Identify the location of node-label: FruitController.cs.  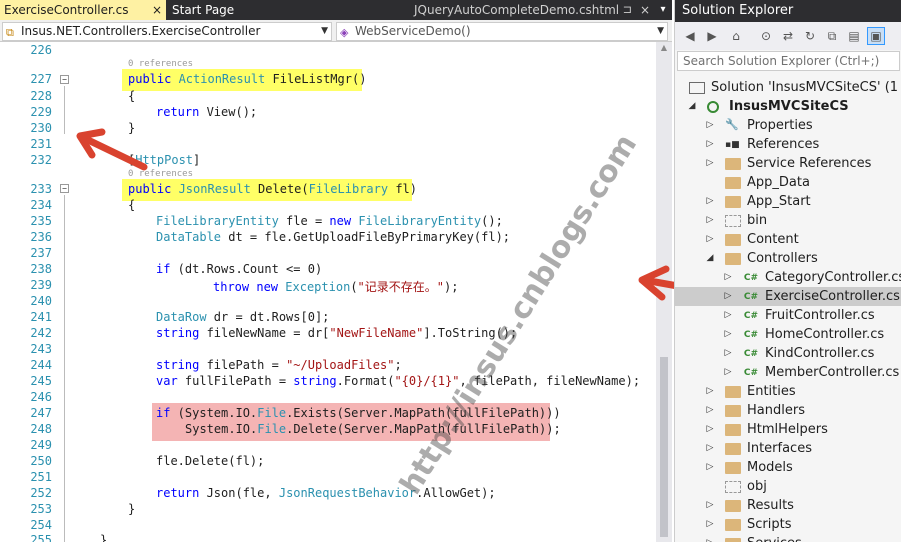
(820, 315).